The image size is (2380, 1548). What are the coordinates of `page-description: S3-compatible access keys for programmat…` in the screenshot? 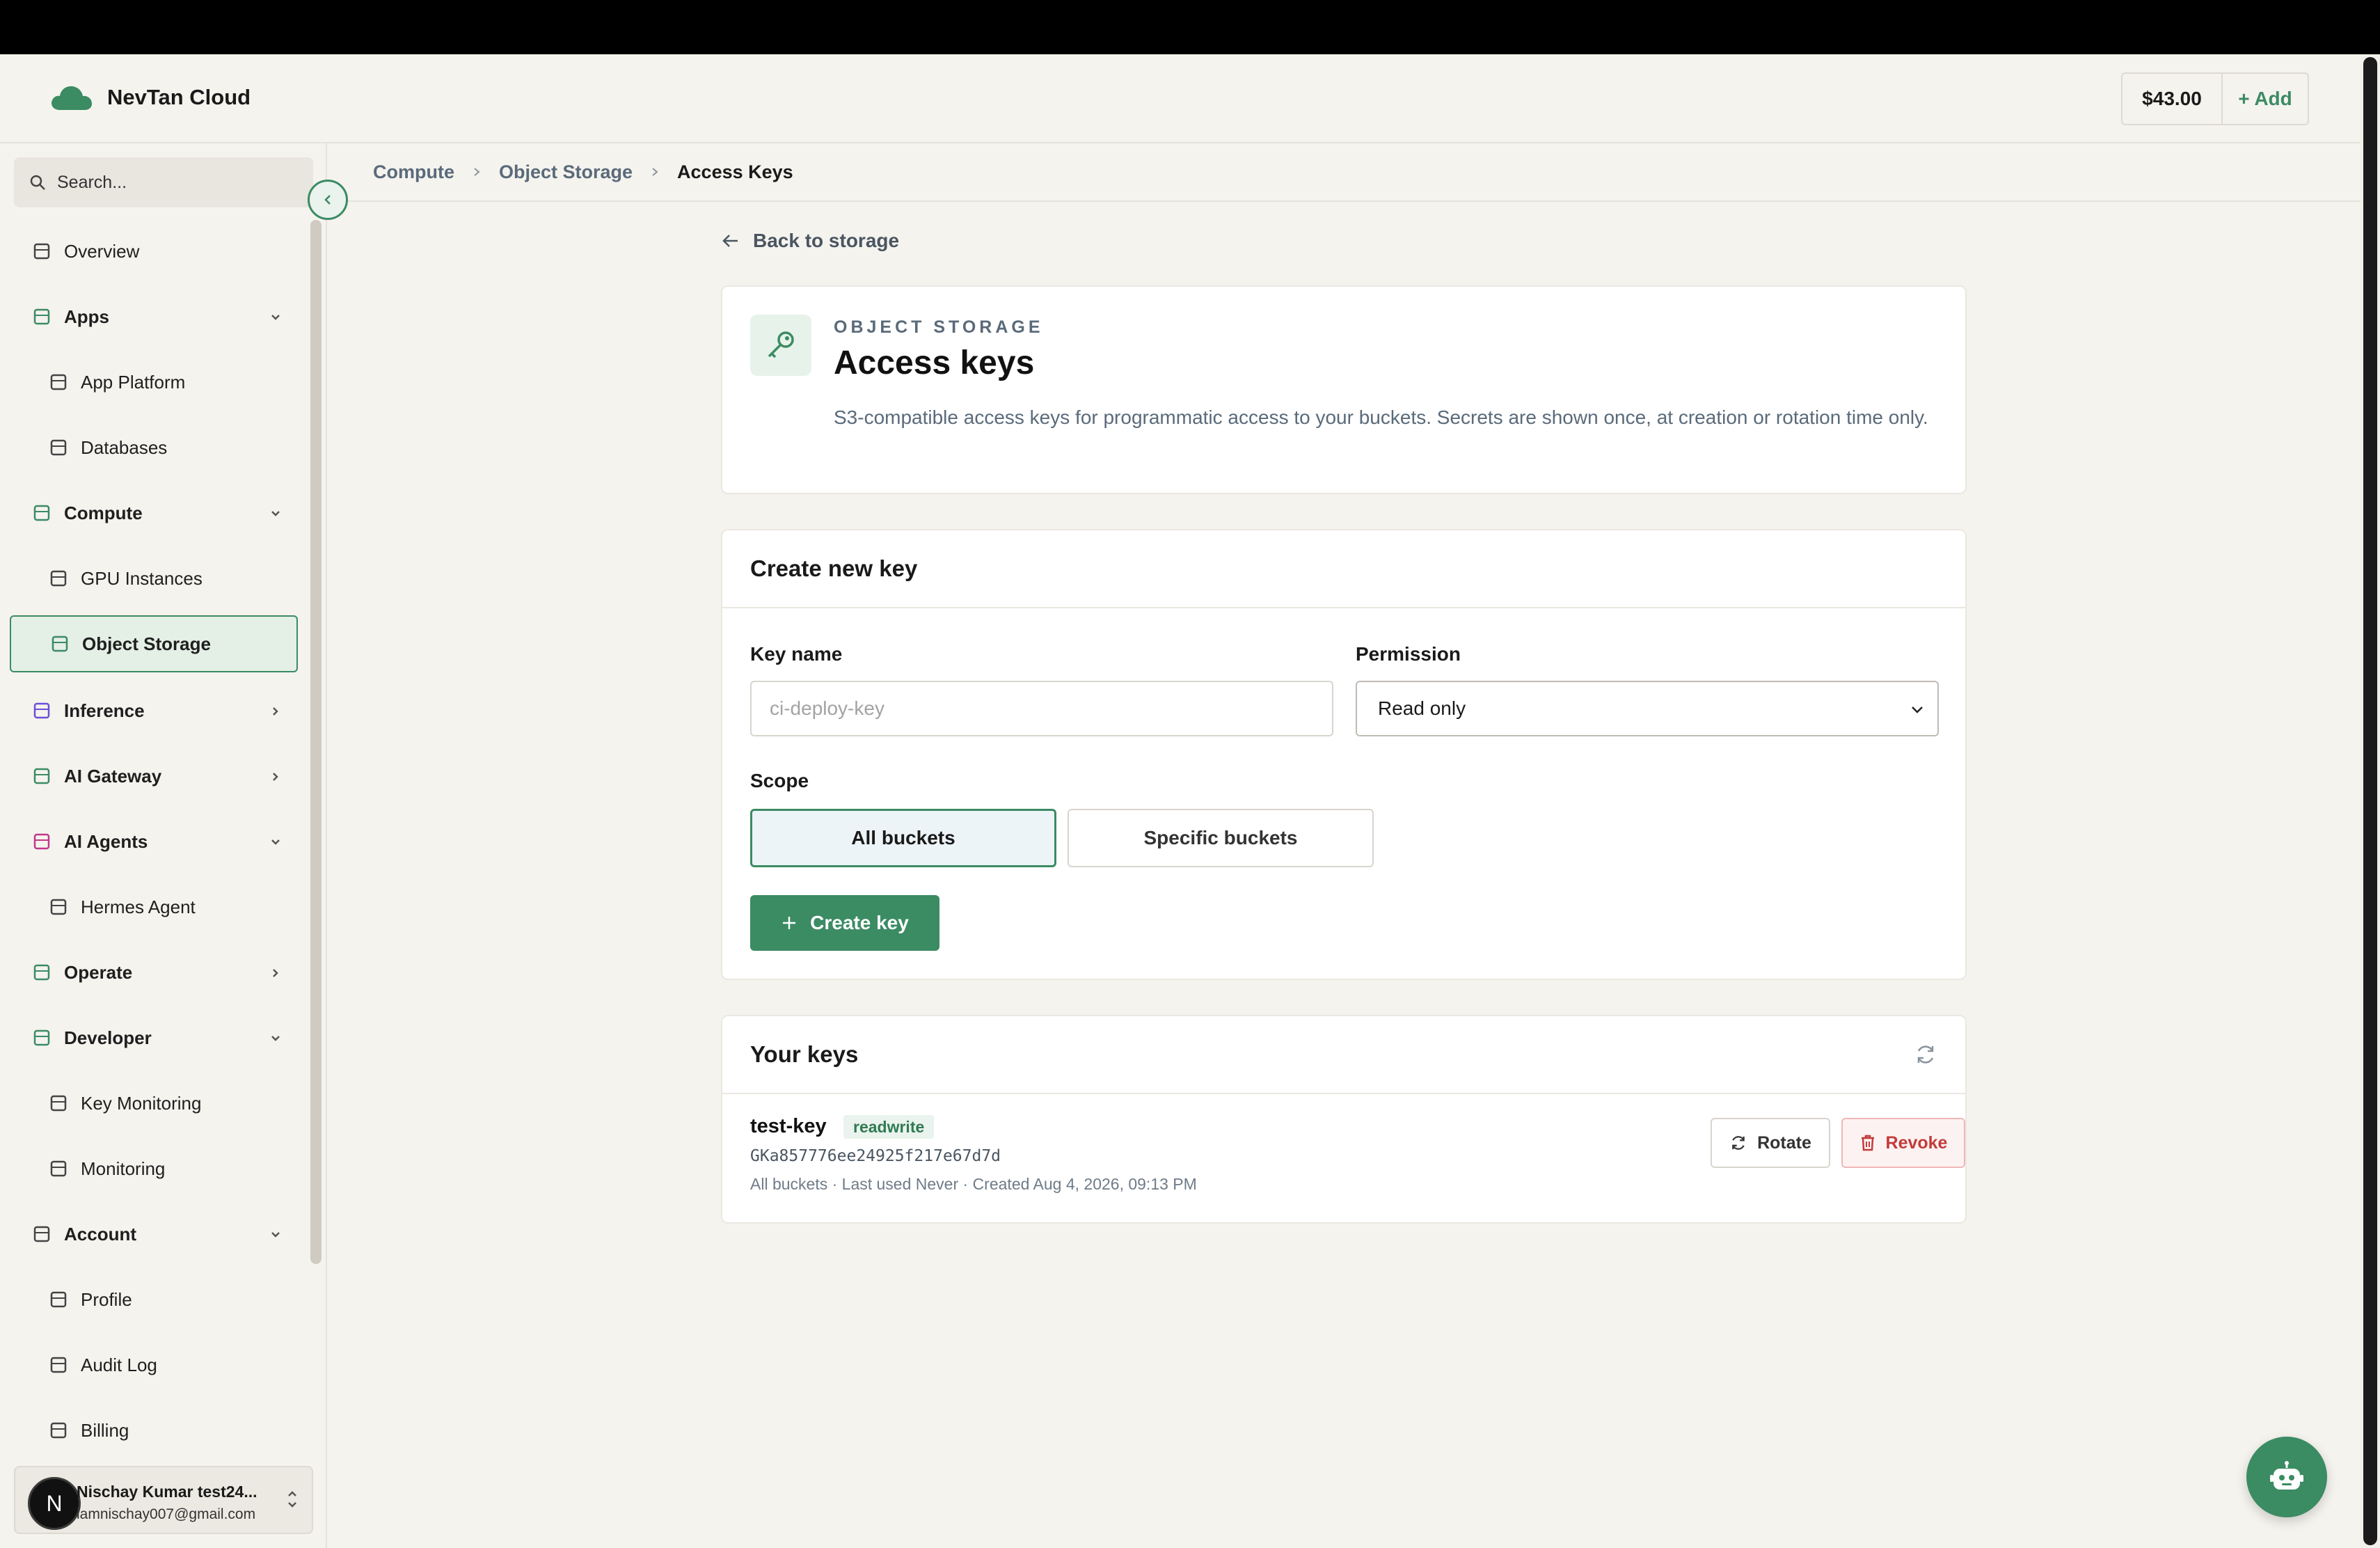 It's located at (1381, 417).